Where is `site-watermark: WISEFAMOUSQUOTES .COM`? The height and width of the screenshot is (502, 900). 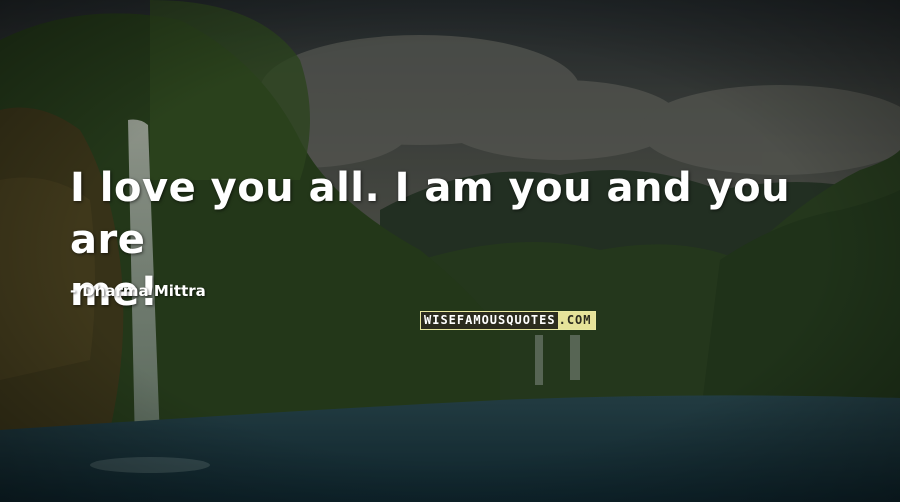
site-watermark: WISEFAMOUSQUOTES .COM is located at coordinates (508, 320).